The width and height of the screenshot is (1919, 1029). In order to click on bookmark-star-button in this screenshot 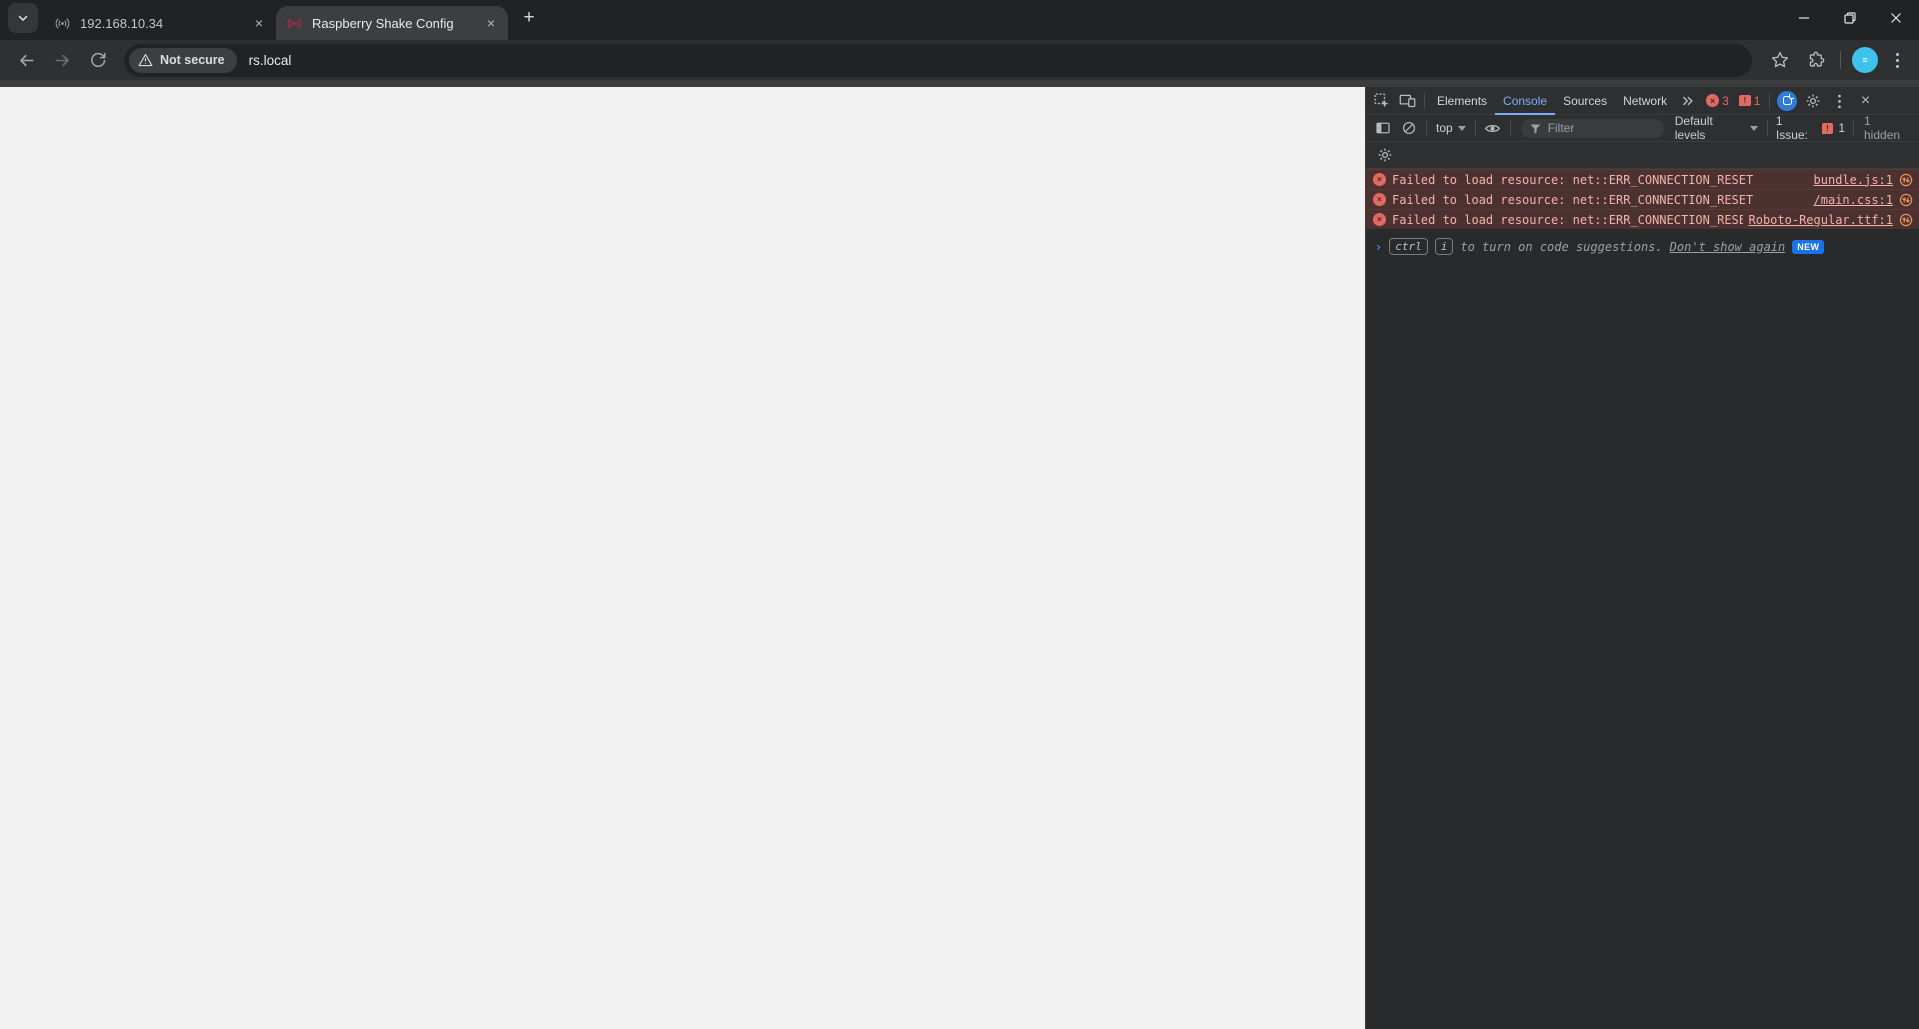, I will do `click(1780, 60)`.